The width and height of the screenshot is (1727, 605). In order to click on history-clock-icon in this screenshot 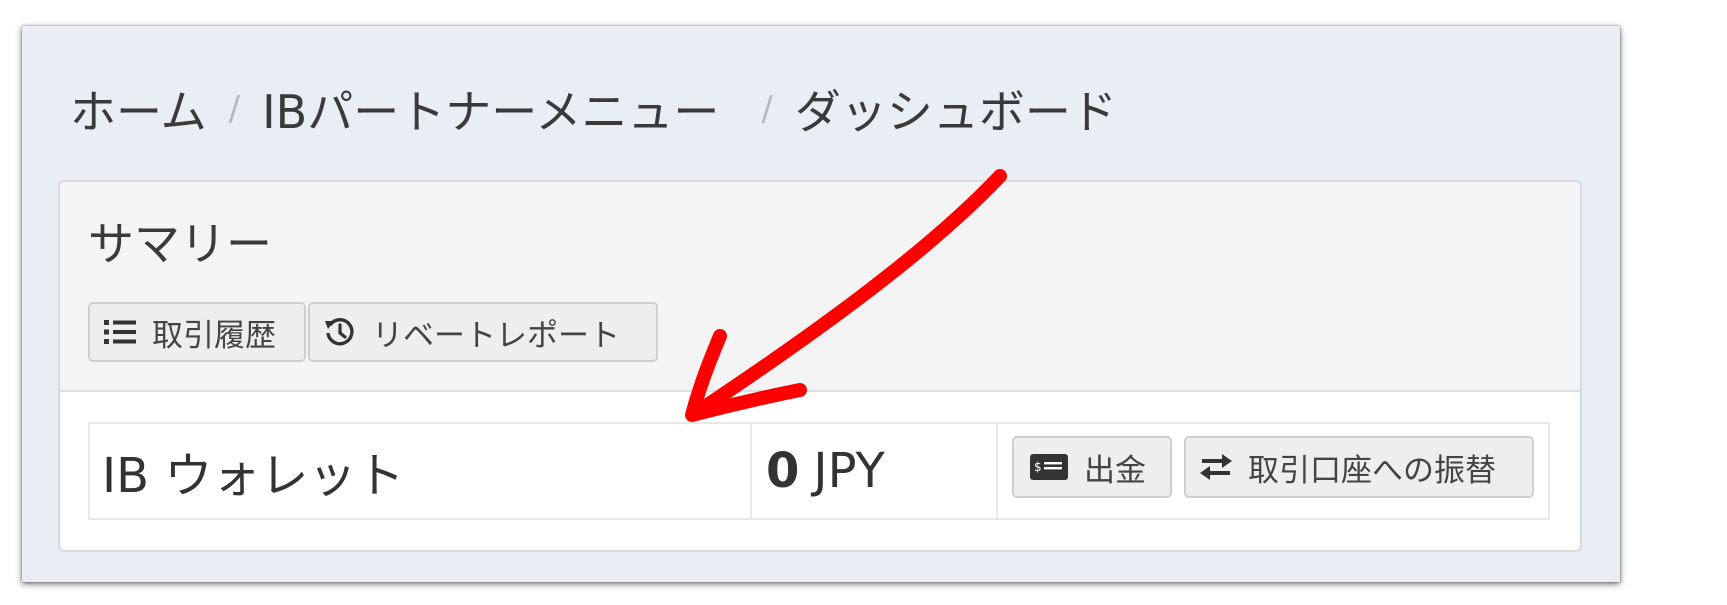, I will do `click(340, 332)`.